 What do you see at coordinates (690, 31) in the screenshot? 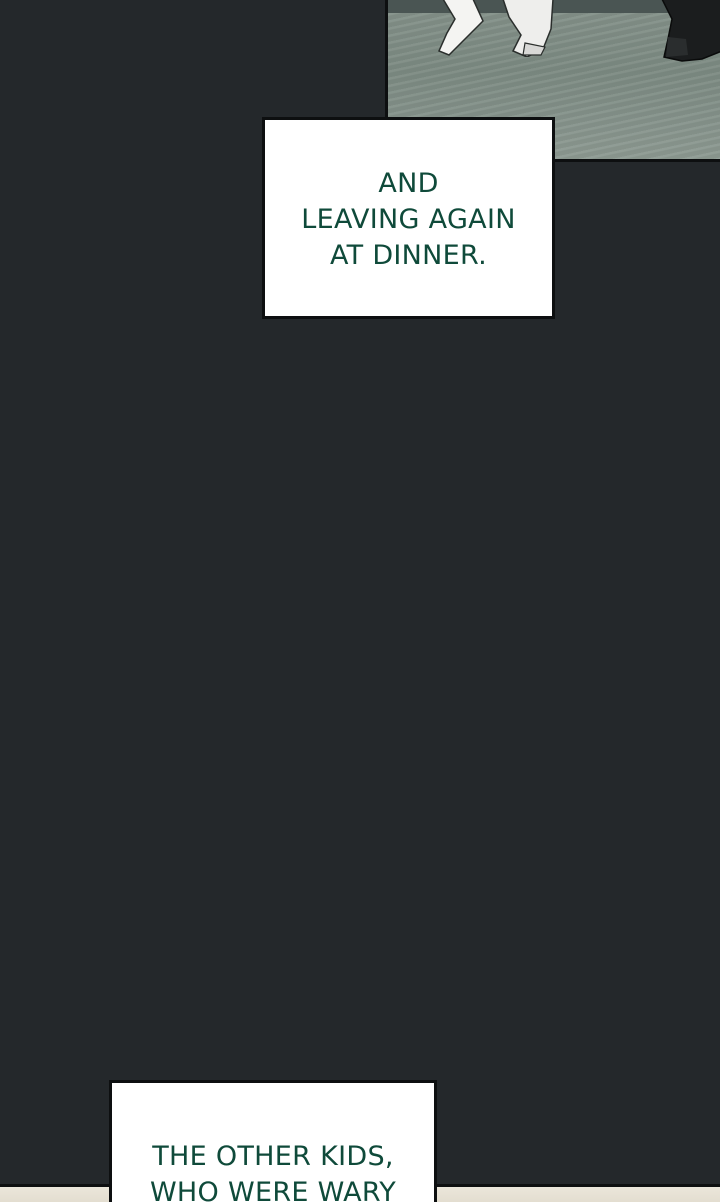
I see `dark-clothed-figure-illustration` at bounding box center [690, 31].